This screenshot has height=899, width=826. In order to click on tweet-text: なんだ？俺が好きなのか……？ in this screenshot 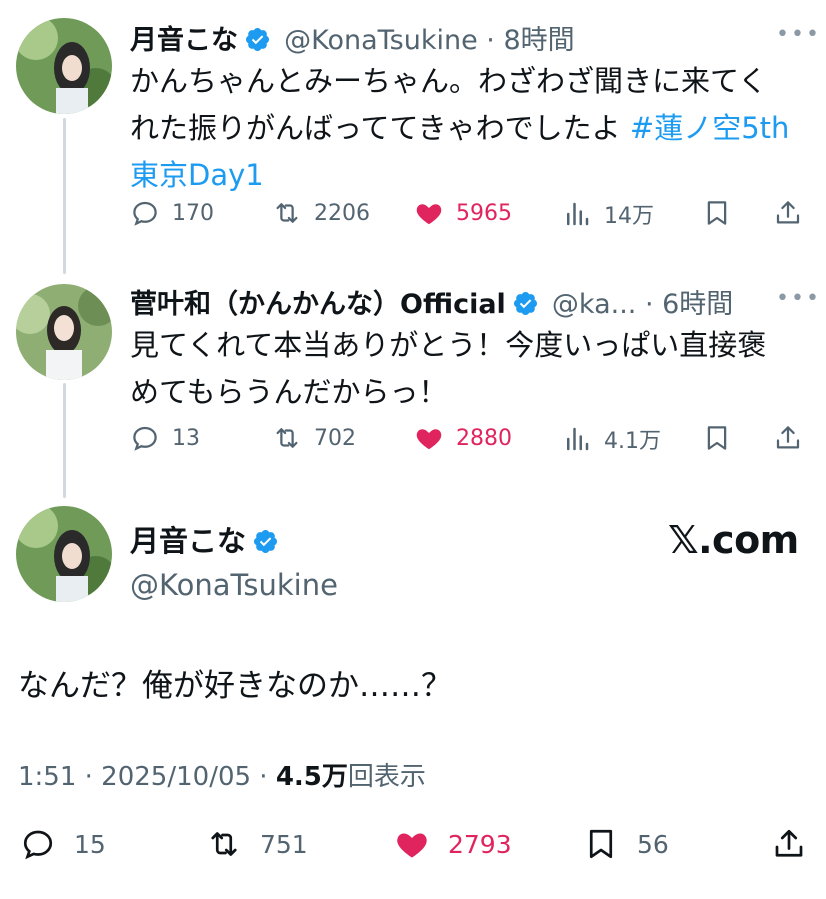, I will do `click(235, 686)`.